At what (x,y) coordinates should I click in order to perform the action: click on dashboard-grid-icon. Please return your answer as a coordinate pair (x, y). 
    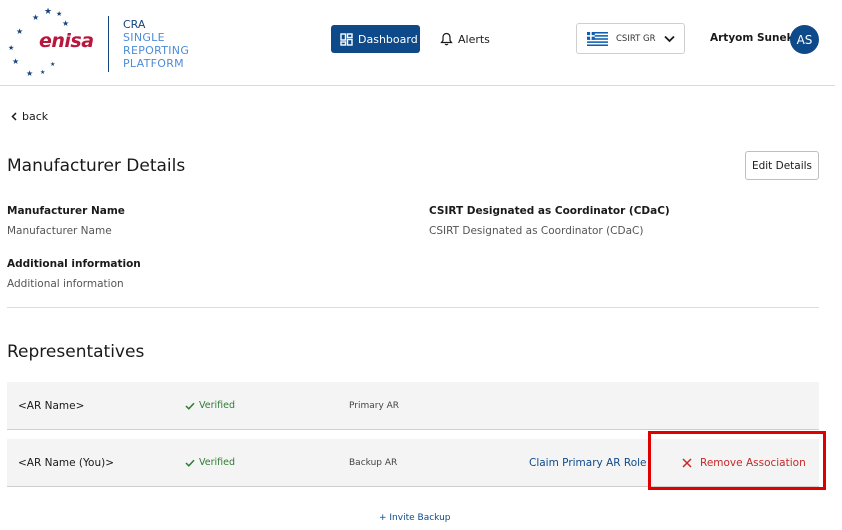
    Looking at the image, I should click on (346, 39).